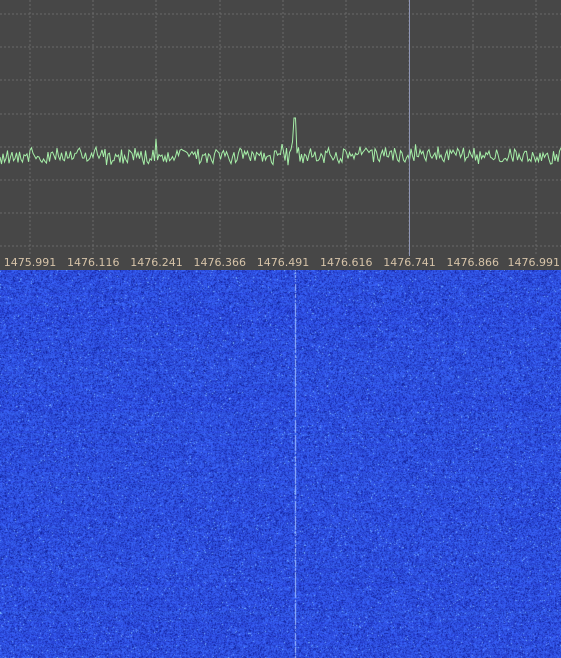  I want to click on frequency-tick-label: 1476.991, so click(534, 262).